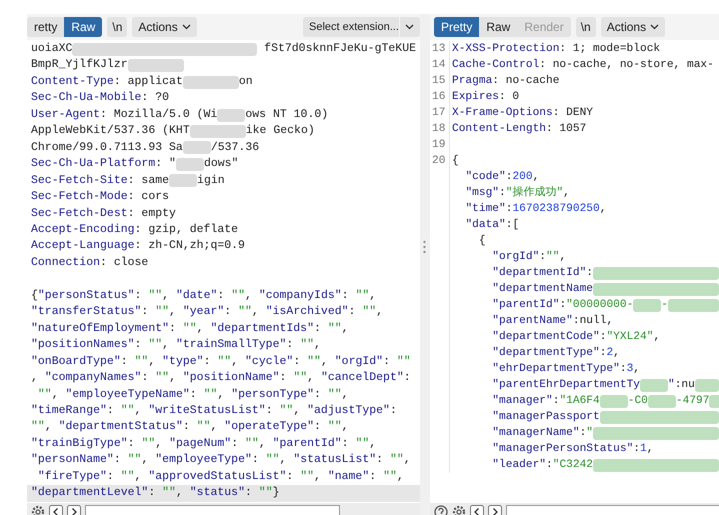  Describe the element at coordinates (536, 433) in the screenshot. I see `code-text: "managerName"` at that location.